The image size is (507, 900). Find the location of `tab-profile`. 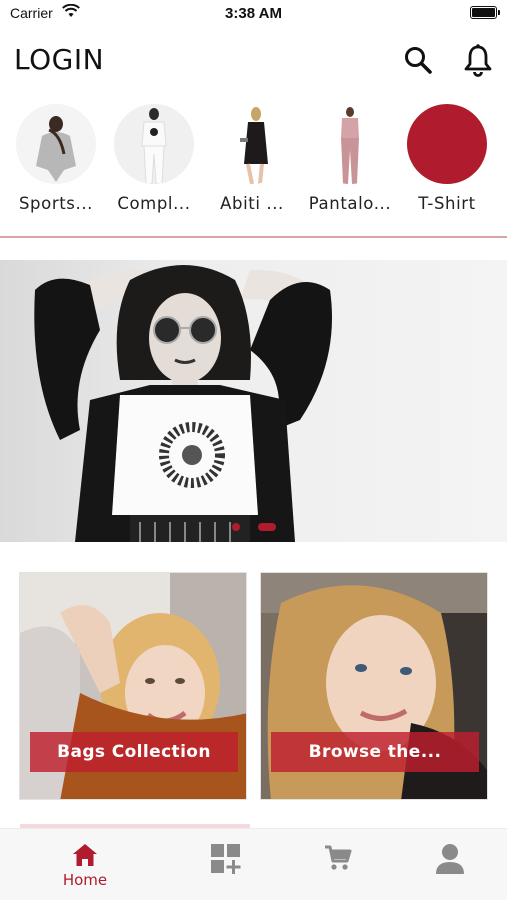

tab-profile is located at coordinates (450, 869).